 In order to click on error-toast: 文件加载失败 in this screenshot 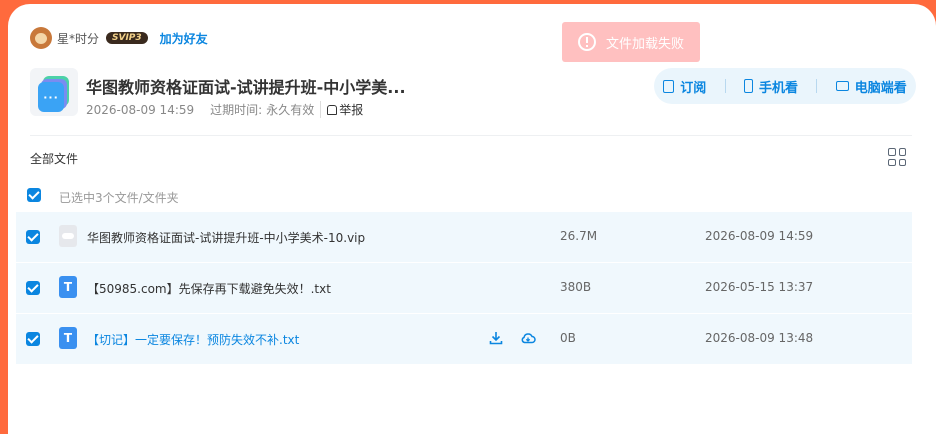, I will do `click(631, 42)`.